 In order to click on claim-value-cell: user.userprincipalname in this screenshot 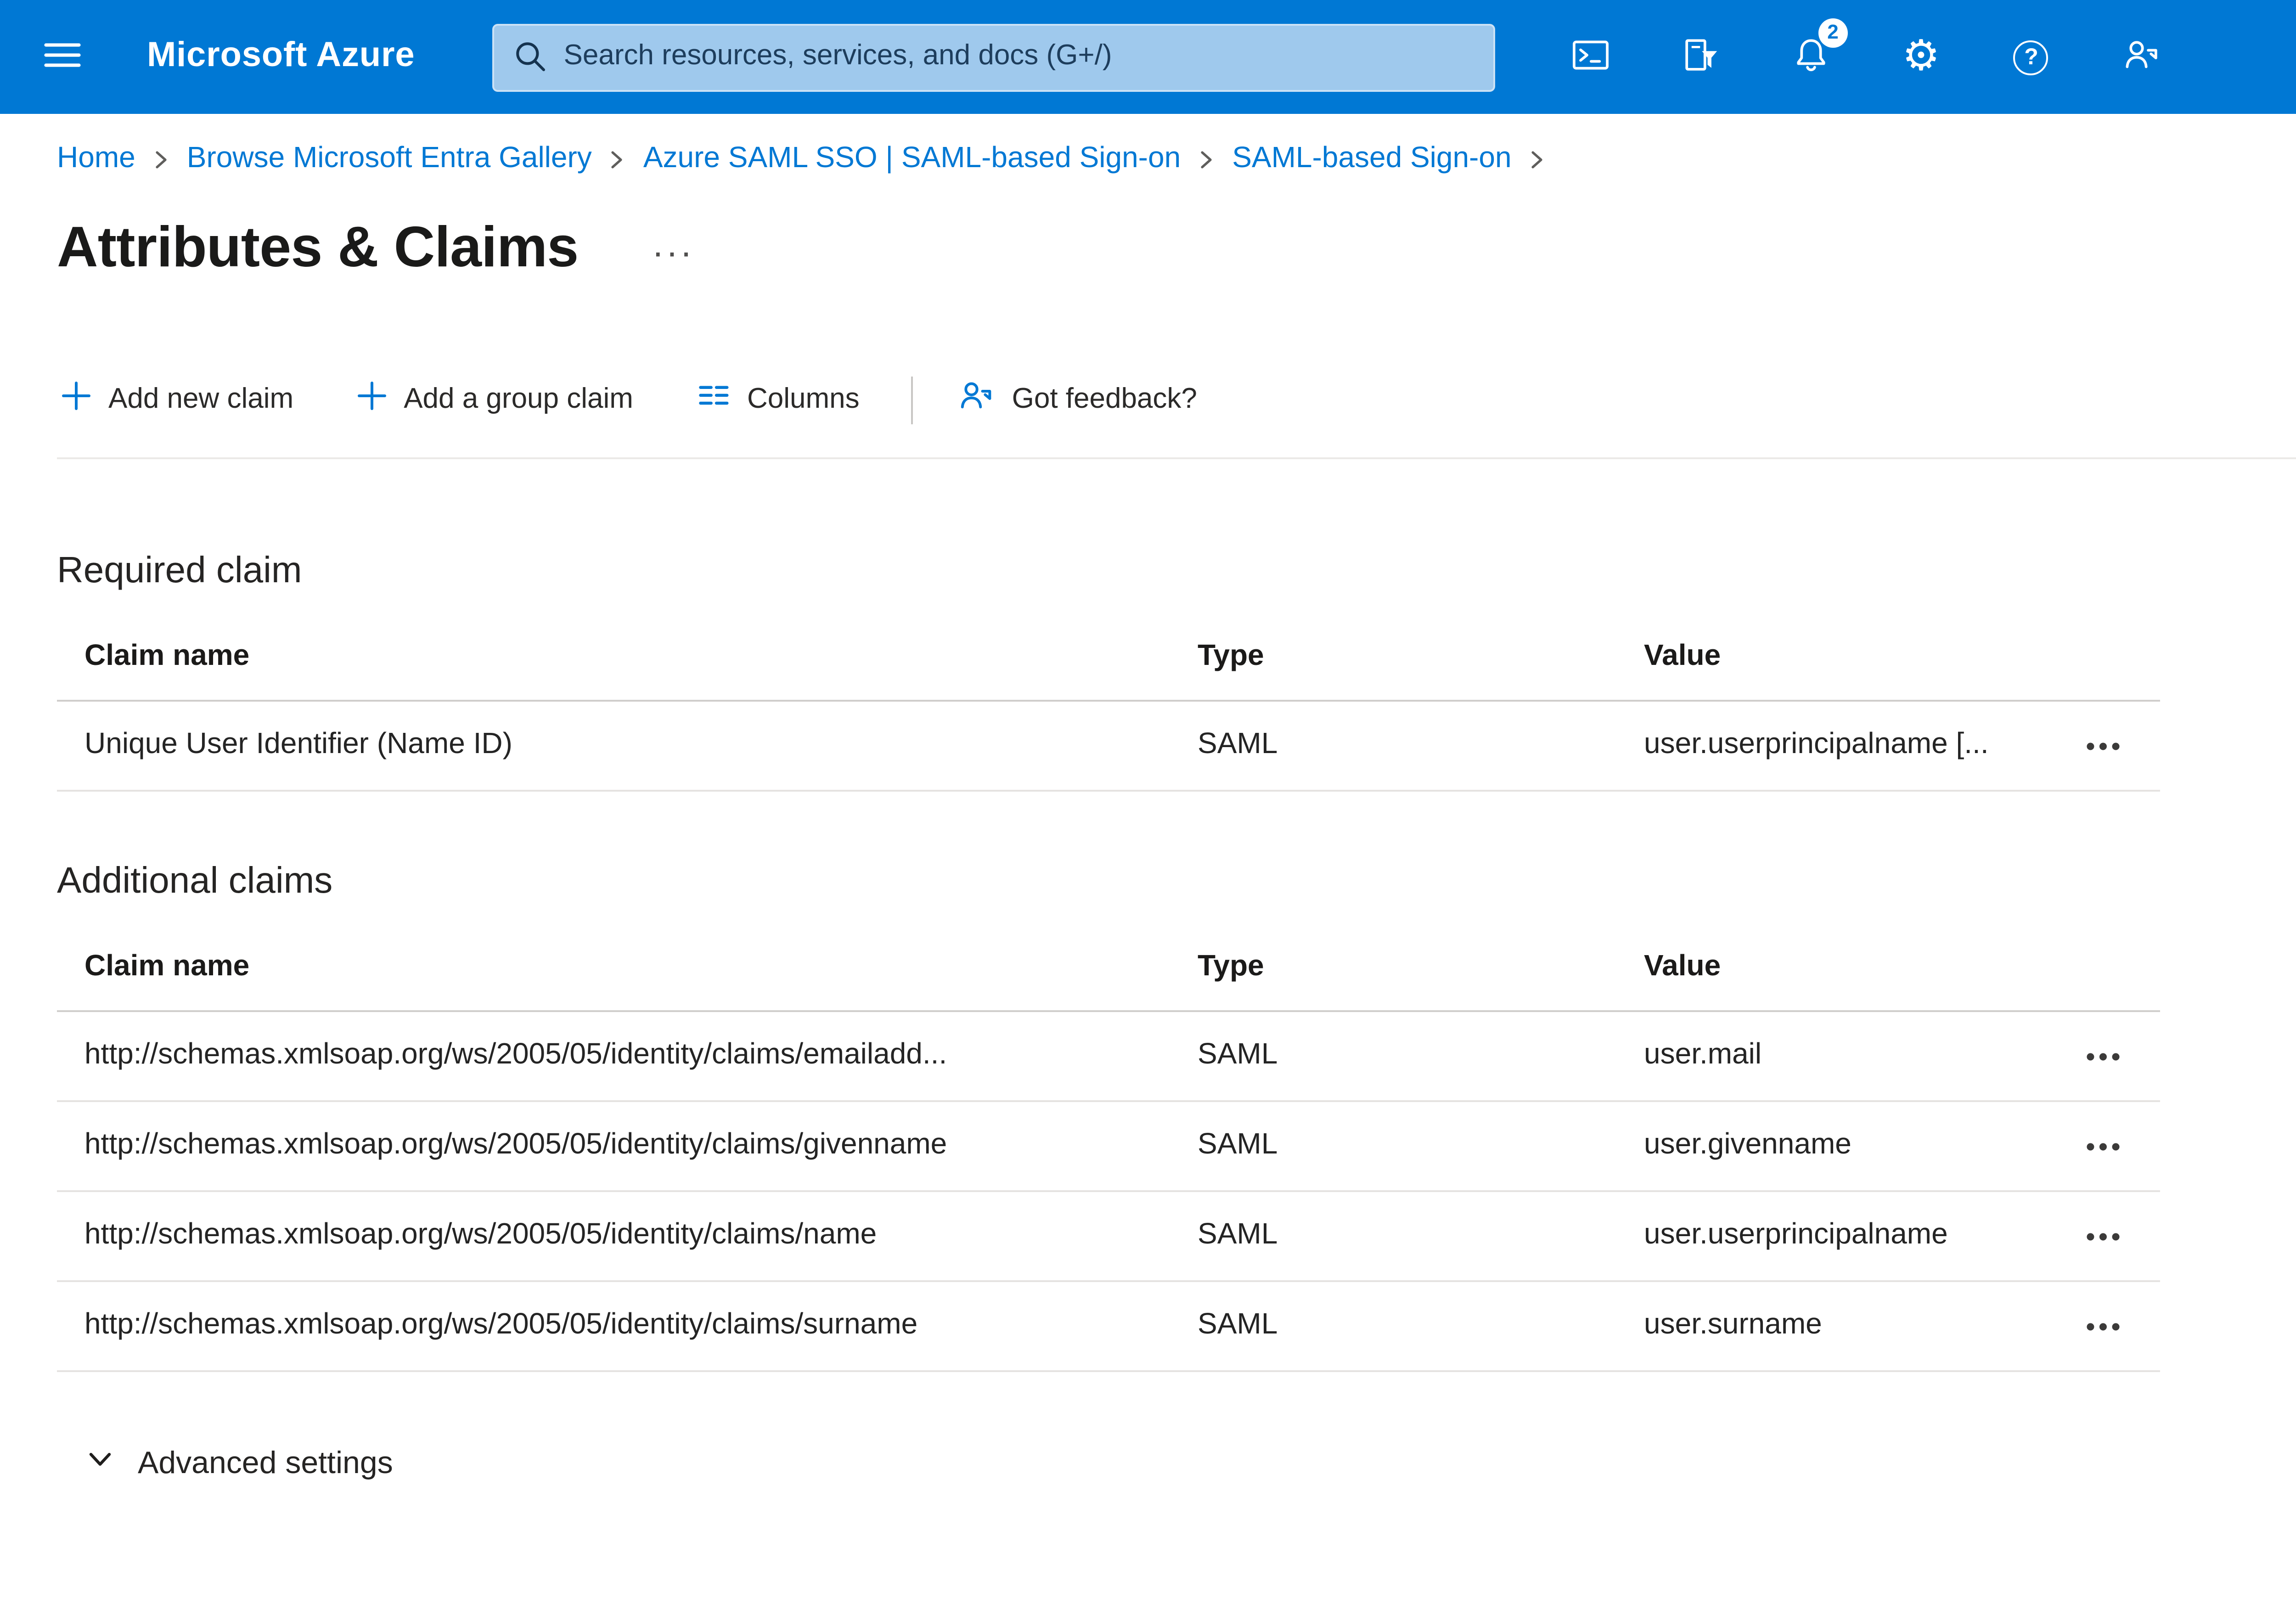, I will do `click(1796, 1235)`.